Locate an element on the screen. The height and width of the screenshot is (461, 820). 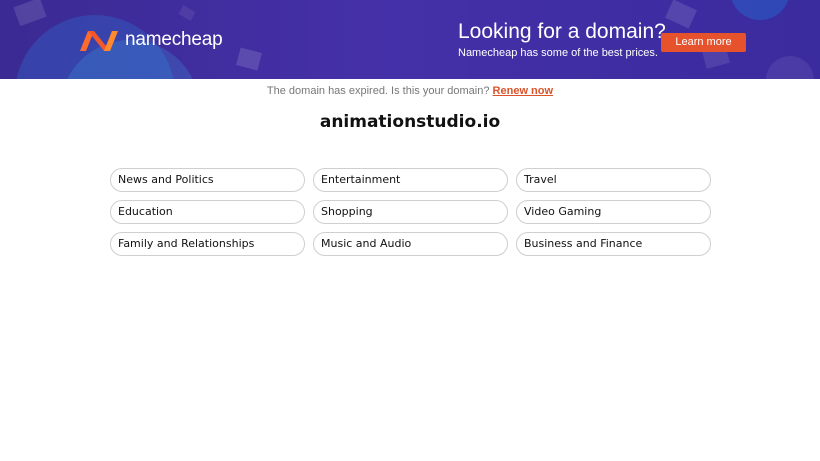
renew-now-link: Renew now is located at coordinates (523, 91).